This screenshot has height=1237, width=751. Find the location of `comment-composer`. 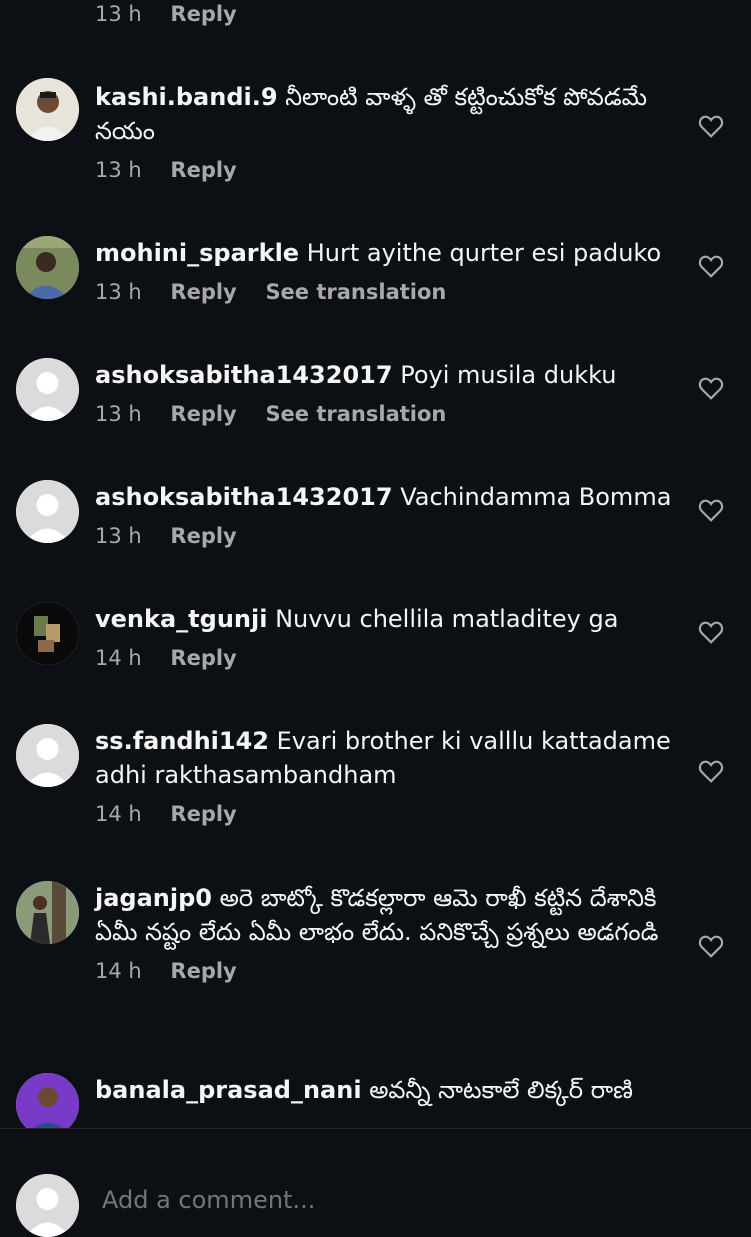

comment-composer is located at coordinates (375, 1183).